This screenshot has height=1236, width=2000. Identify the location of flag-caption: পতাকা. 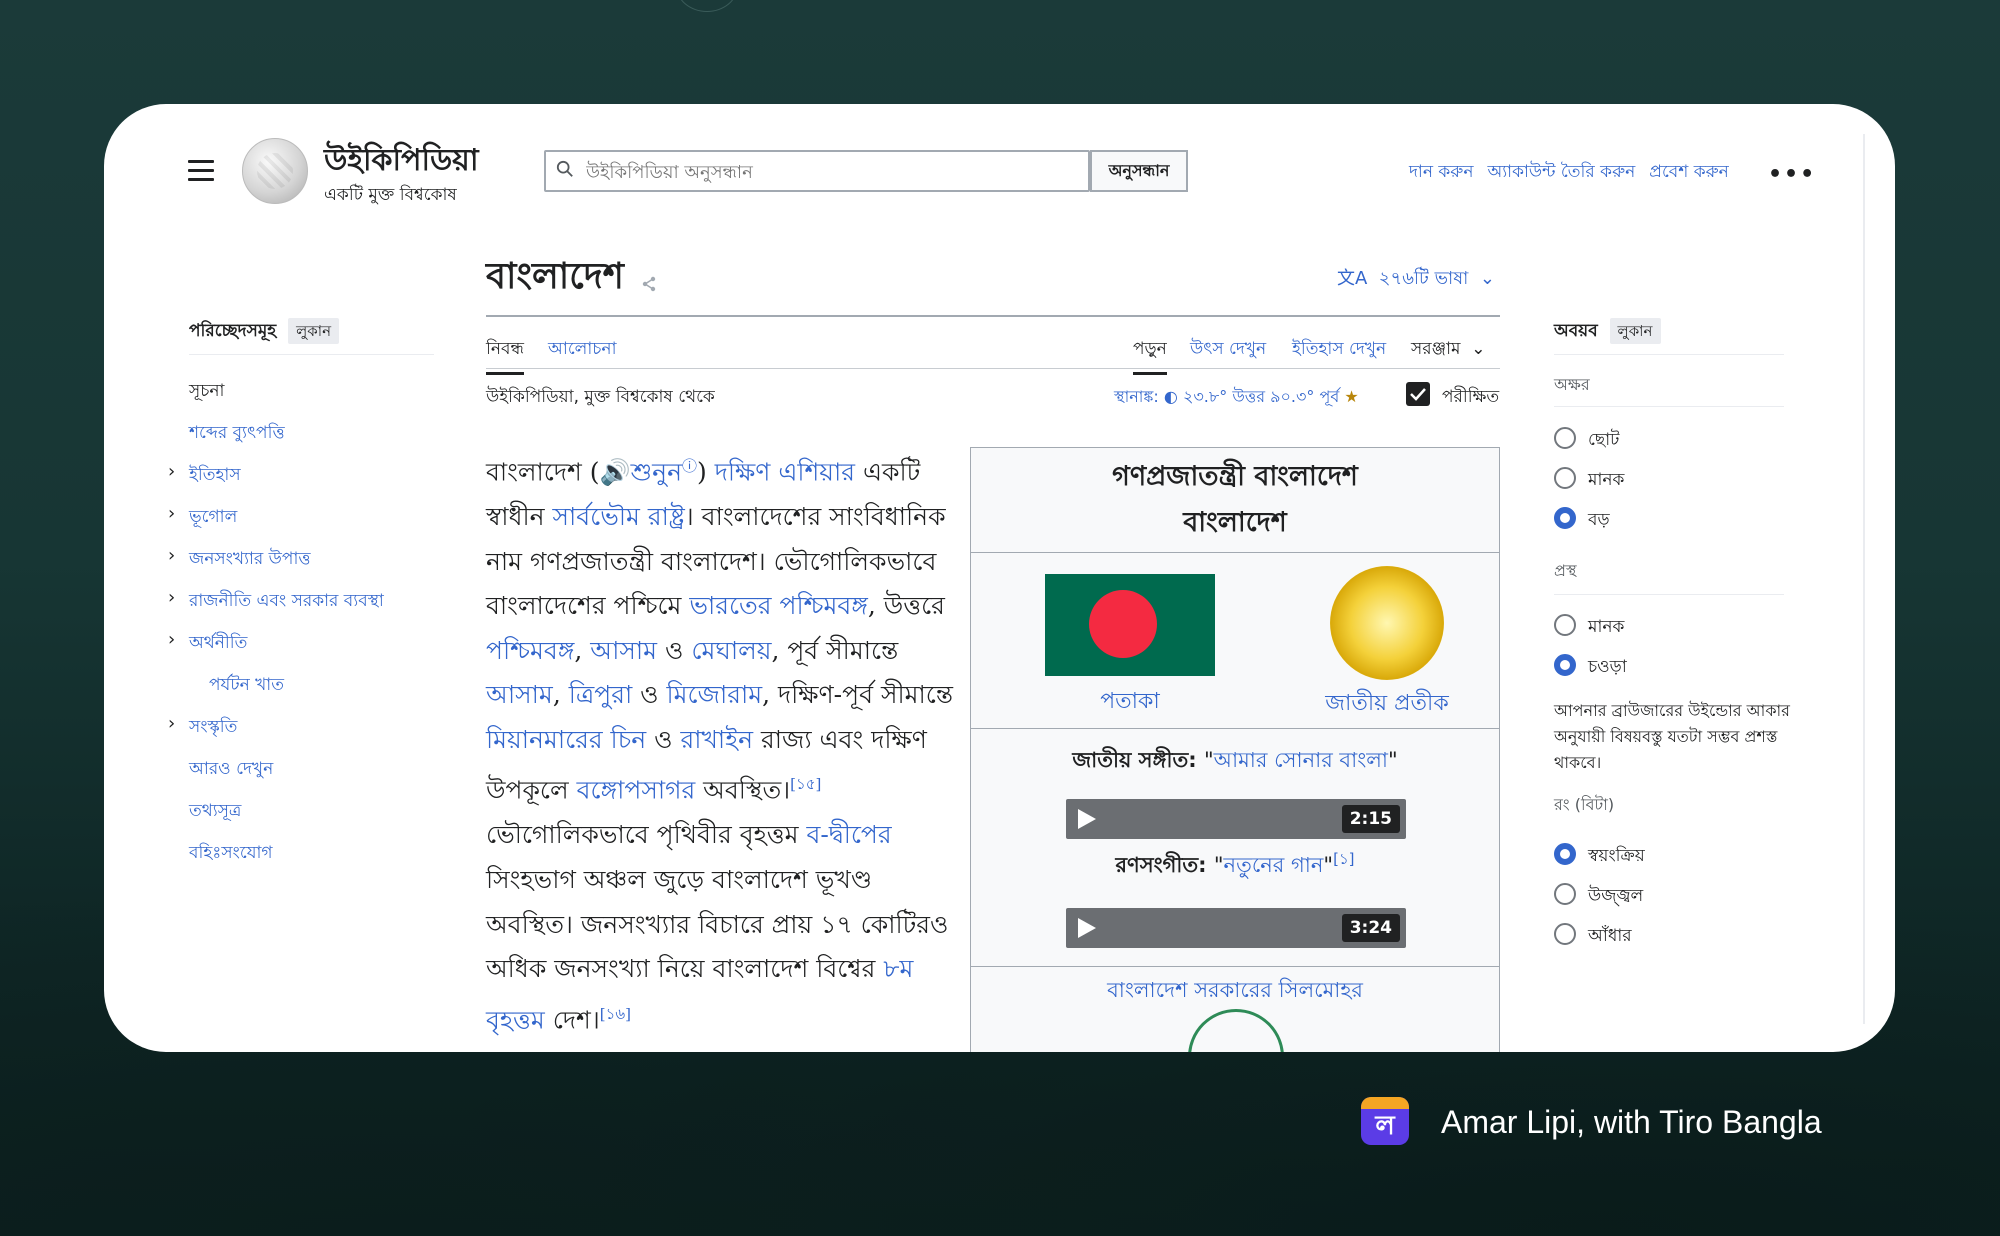
(1130, 702).